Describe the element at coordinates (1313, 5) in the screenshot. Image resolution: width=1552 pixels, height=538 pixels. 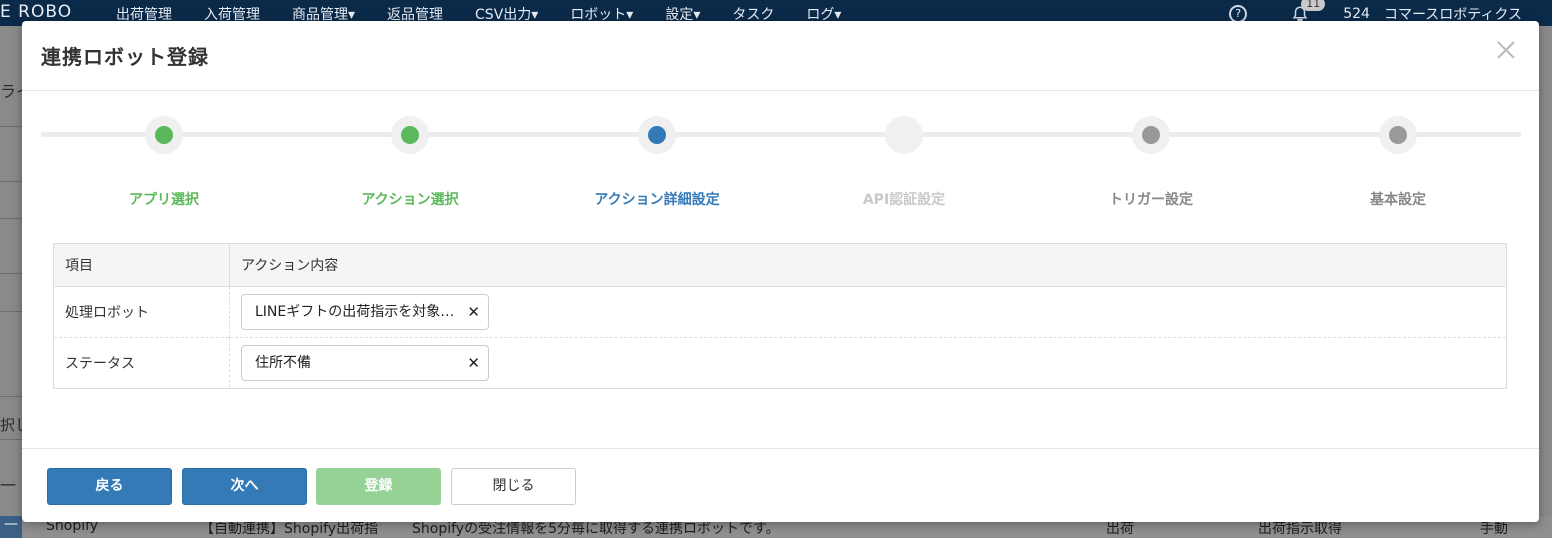
I see `notification-count-badge: 11` at that location.